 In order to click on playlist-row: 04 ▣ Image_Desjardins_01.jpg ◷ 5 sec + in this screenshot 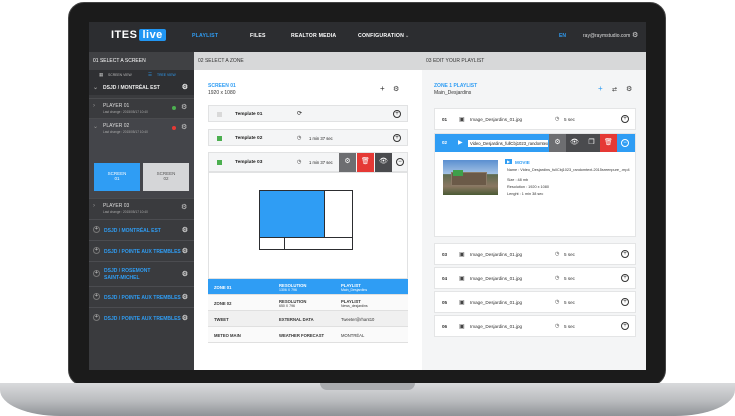, I will do `click(535, 278)`.